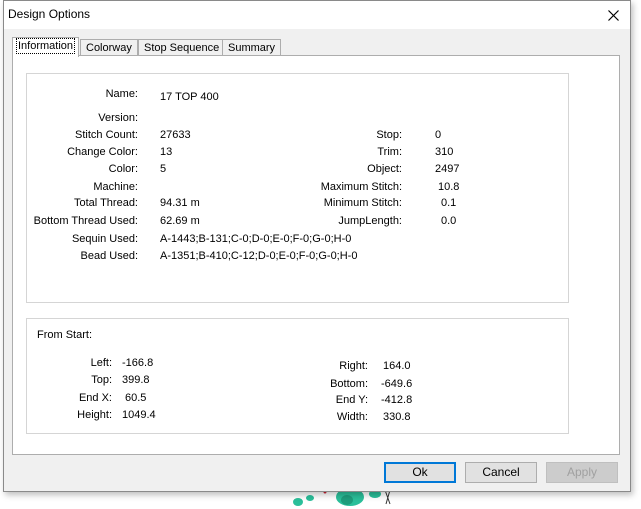 The height and width of the screenshot is (509, 641). What do you see at coordinates (397, 366) in the screenshot?
I see `right-value: 164.0` at bounding box center [397, 366].